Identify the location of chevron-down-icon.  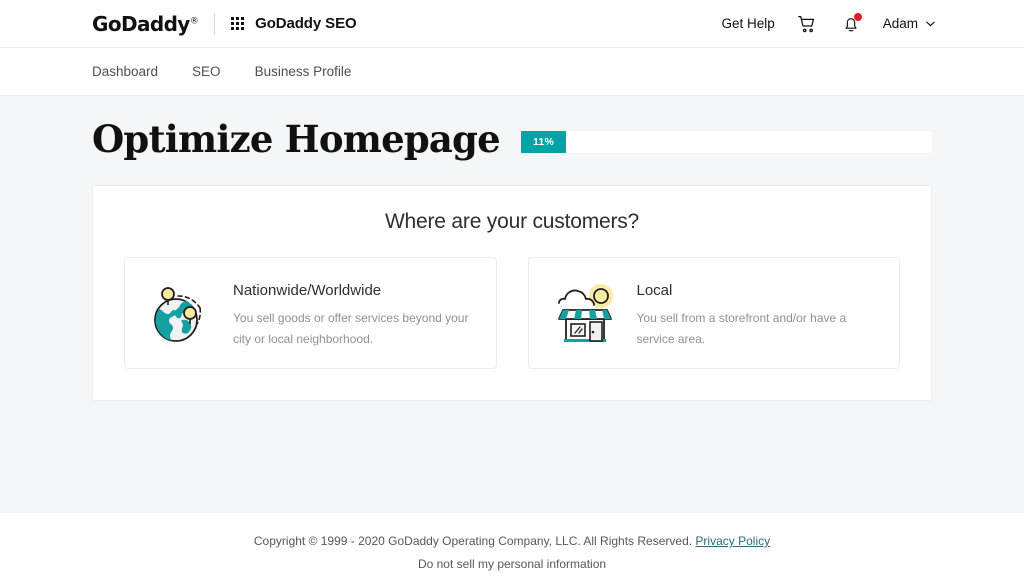
(930, 24).